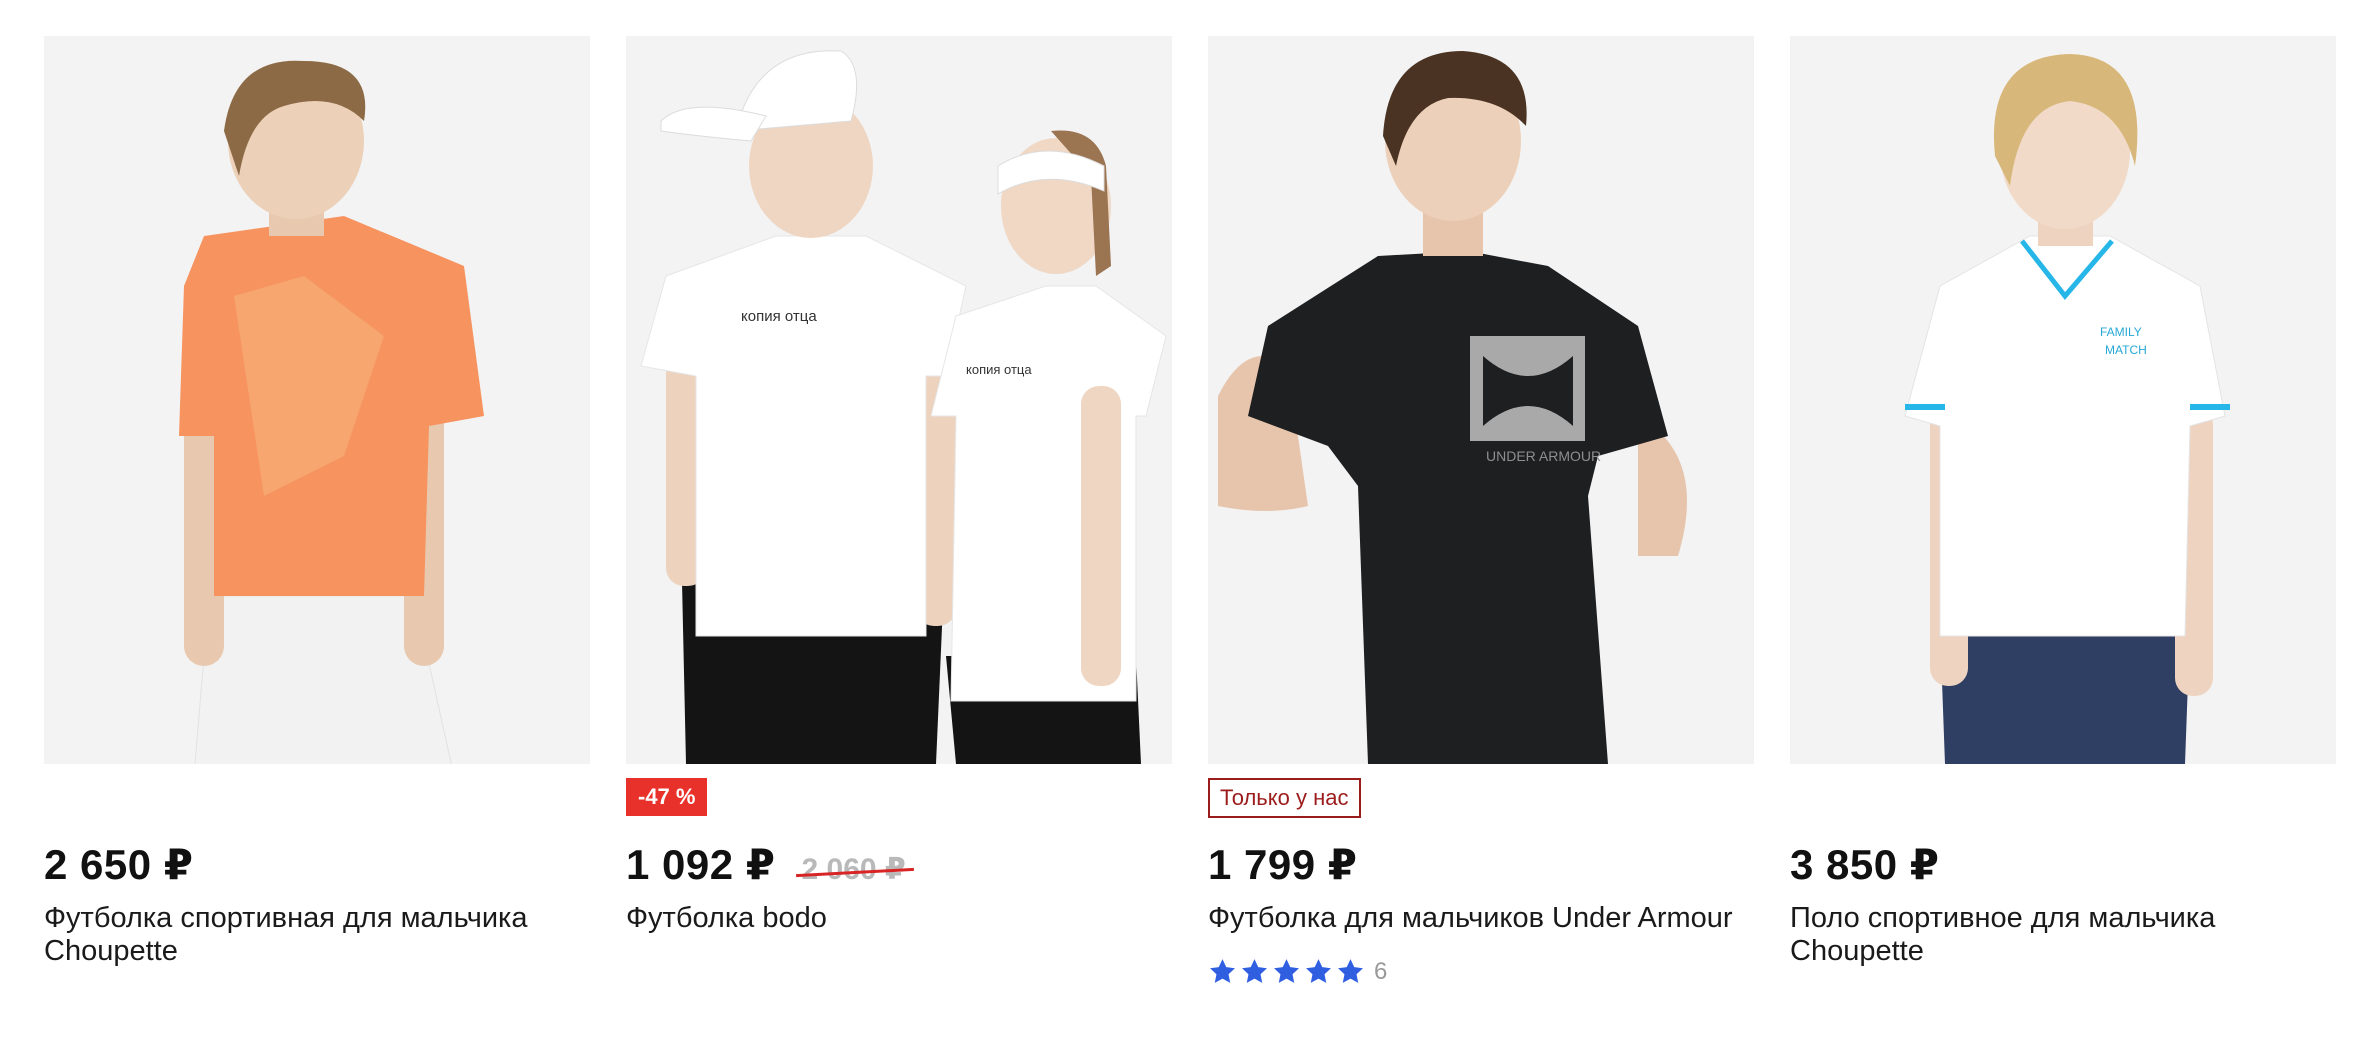  I want to click on product-title: Футболка для мальчиков Under Armour, so click(1478, 918).